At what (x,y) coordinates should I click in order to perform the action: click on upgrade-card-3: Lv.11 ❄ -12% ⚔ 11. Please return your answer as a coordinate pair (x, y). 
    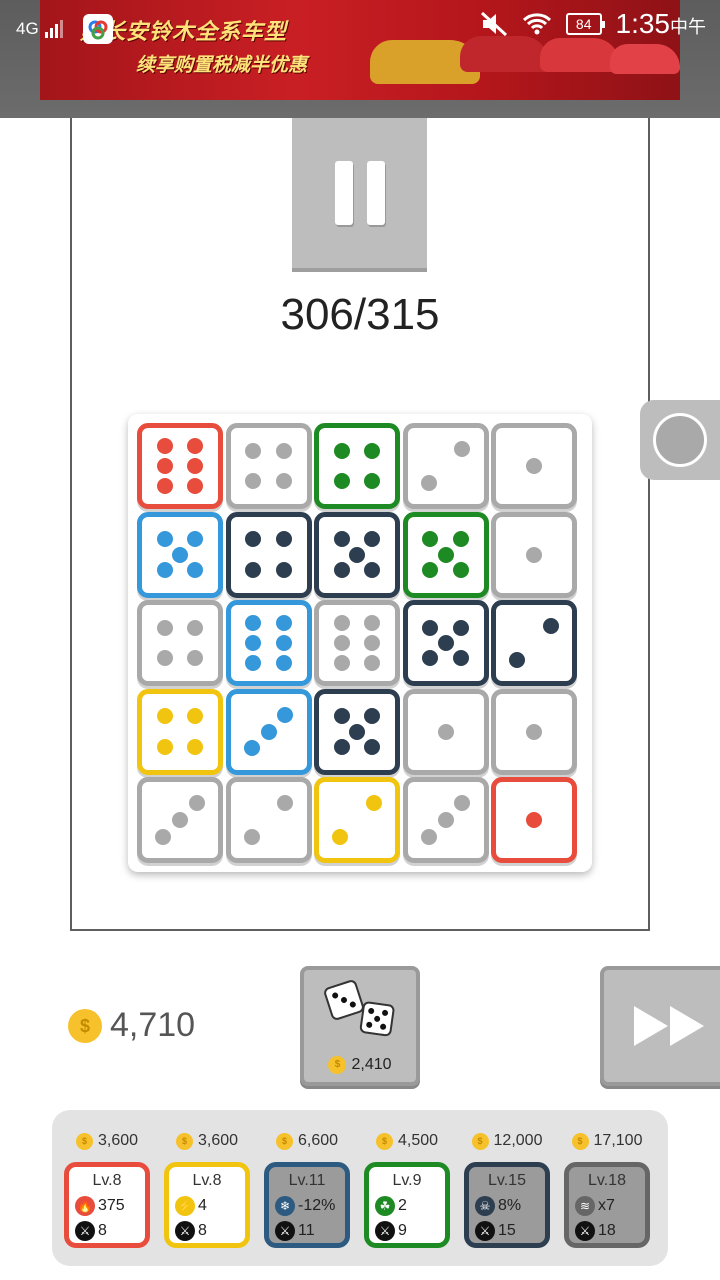
    Looking at the image, I should click on (307, 1205).